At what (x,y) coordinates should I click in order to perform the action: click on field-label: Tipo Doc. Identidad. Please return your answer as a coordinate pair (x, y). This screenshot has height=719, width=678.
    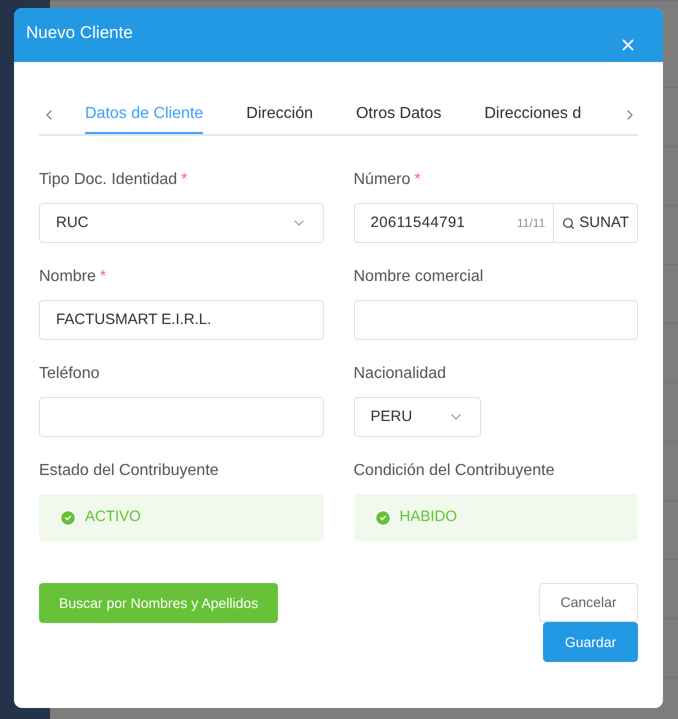
    Looking at the image, I should click on (108, 180).